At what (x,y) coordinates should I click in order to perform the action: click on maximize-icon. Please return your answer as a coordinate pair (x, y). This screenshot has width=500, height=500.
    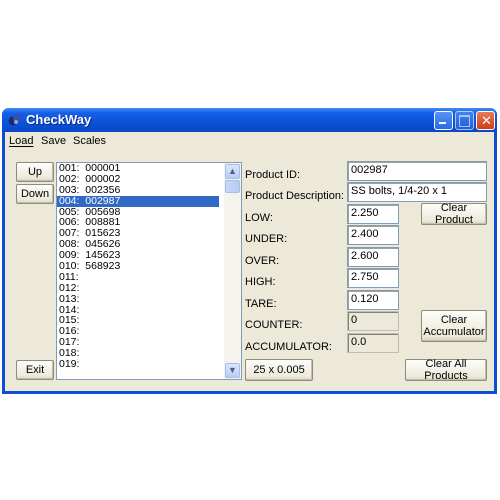
    Looking at the image, I should click on (464, 121).